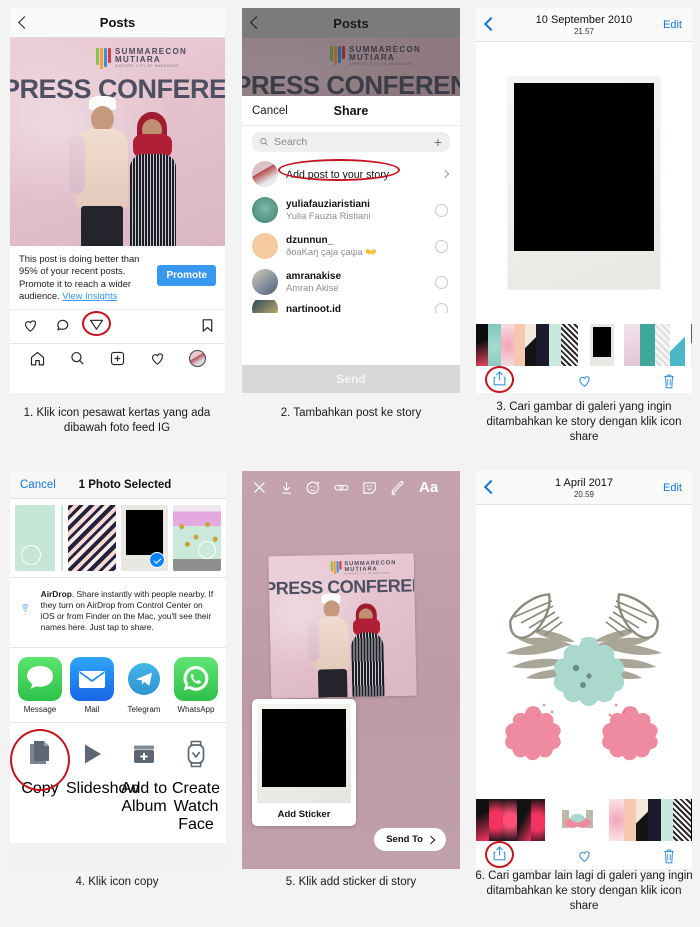 The image size is (700, 927). Describe the element at coordinates (92, 686) in the screenshot. I see `share-target-mail: Mail` at that location.